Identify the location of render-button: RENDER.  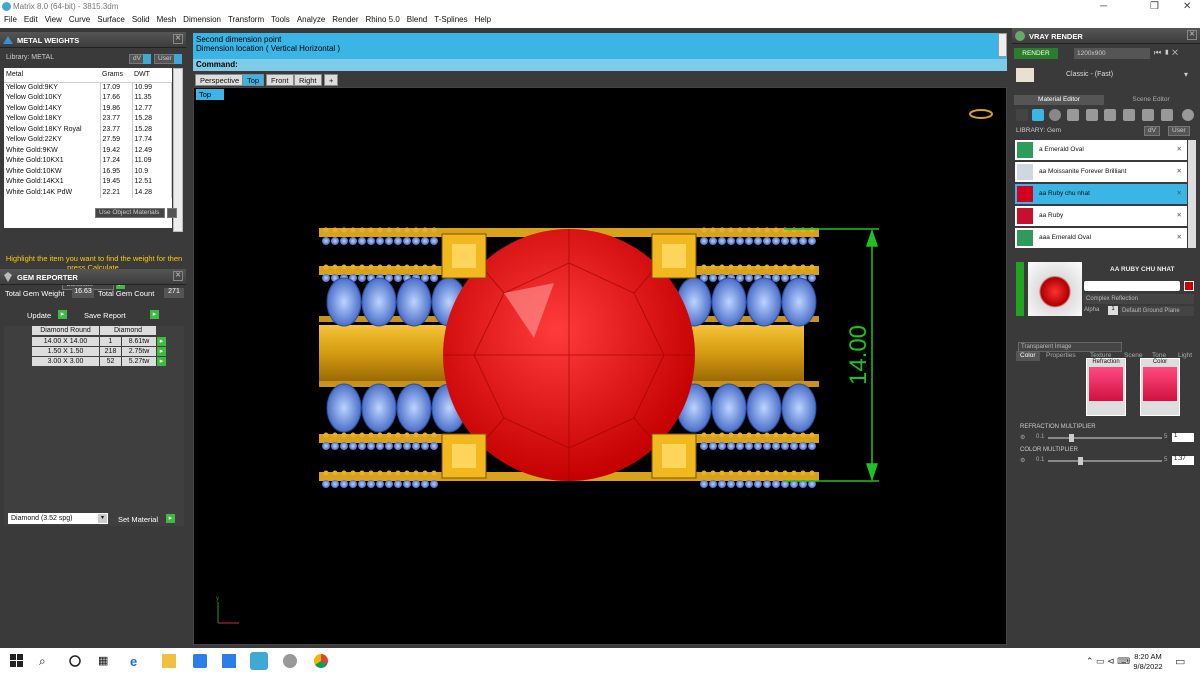
(1036, 53).